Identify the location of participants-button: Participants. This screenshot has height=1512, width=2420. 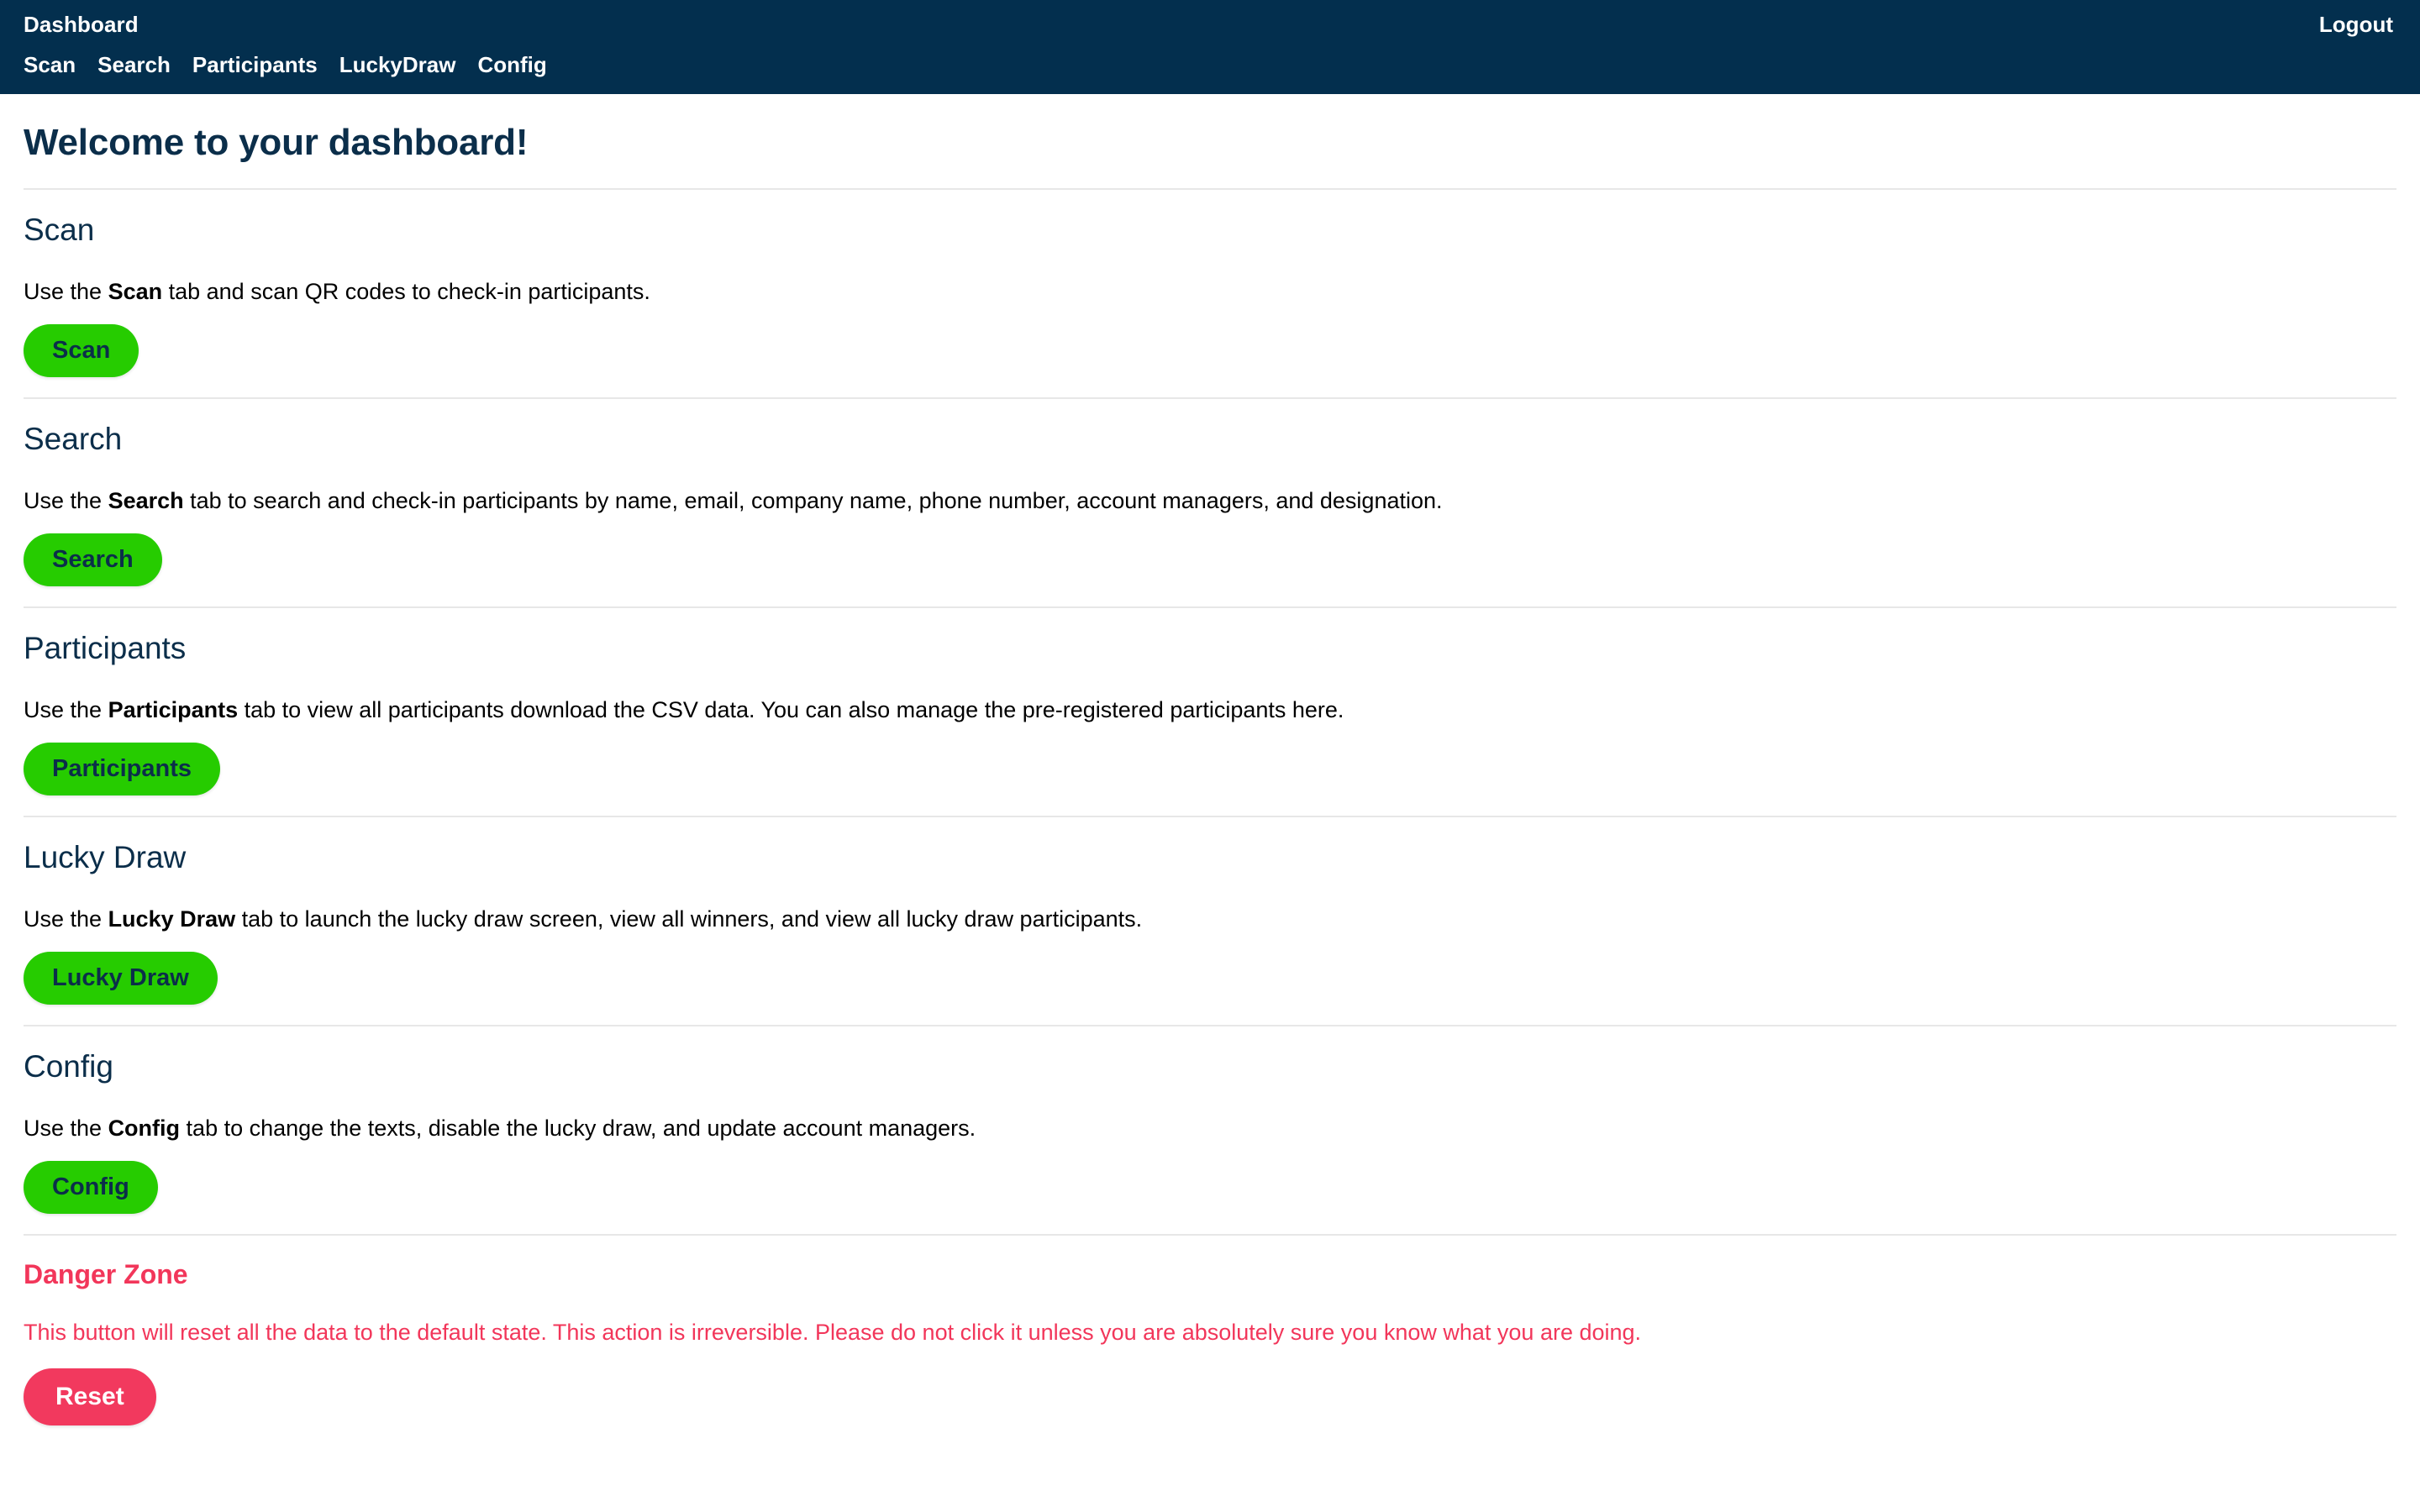
(122, 769).